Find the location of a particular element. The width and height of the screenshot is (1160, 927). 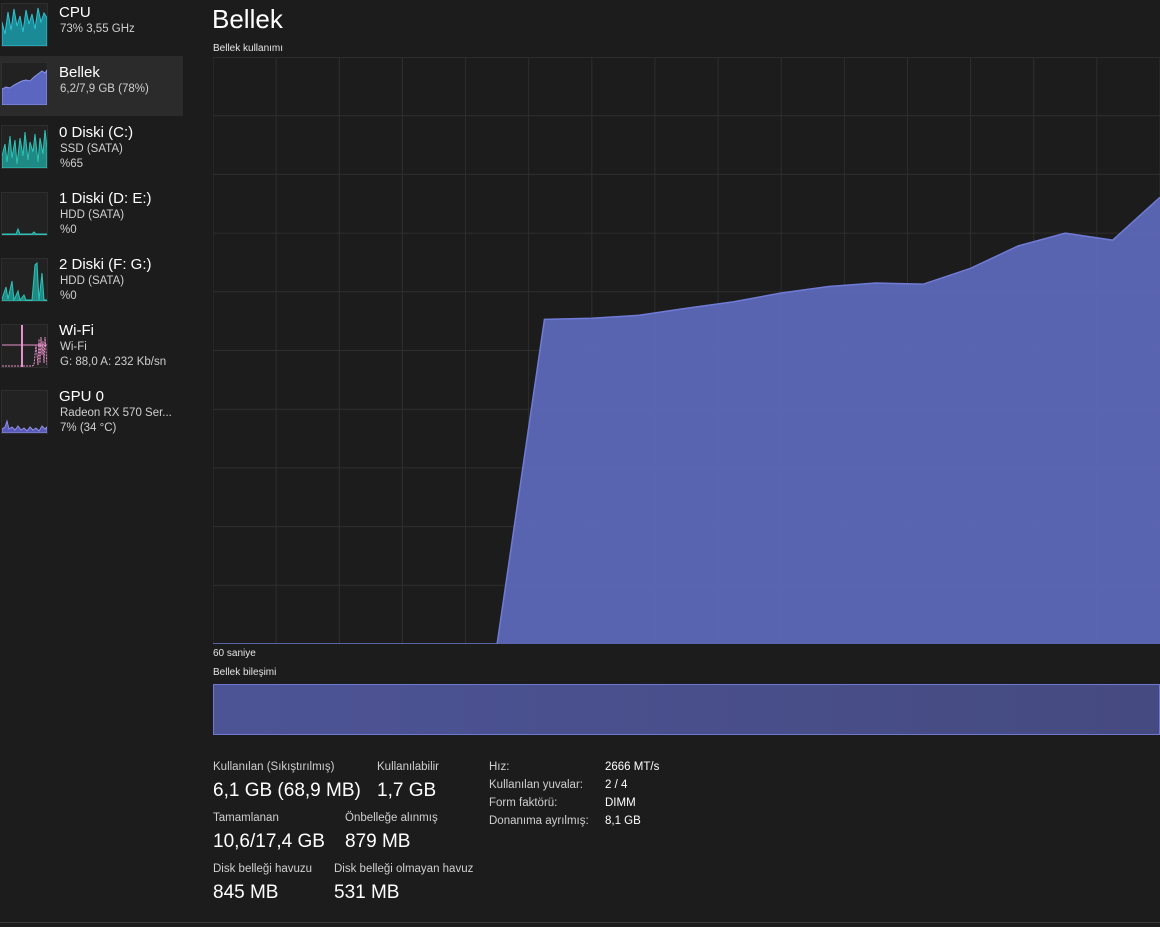

sidebar-item-detail: Wi-Fi is located at coordinates (73, 347).